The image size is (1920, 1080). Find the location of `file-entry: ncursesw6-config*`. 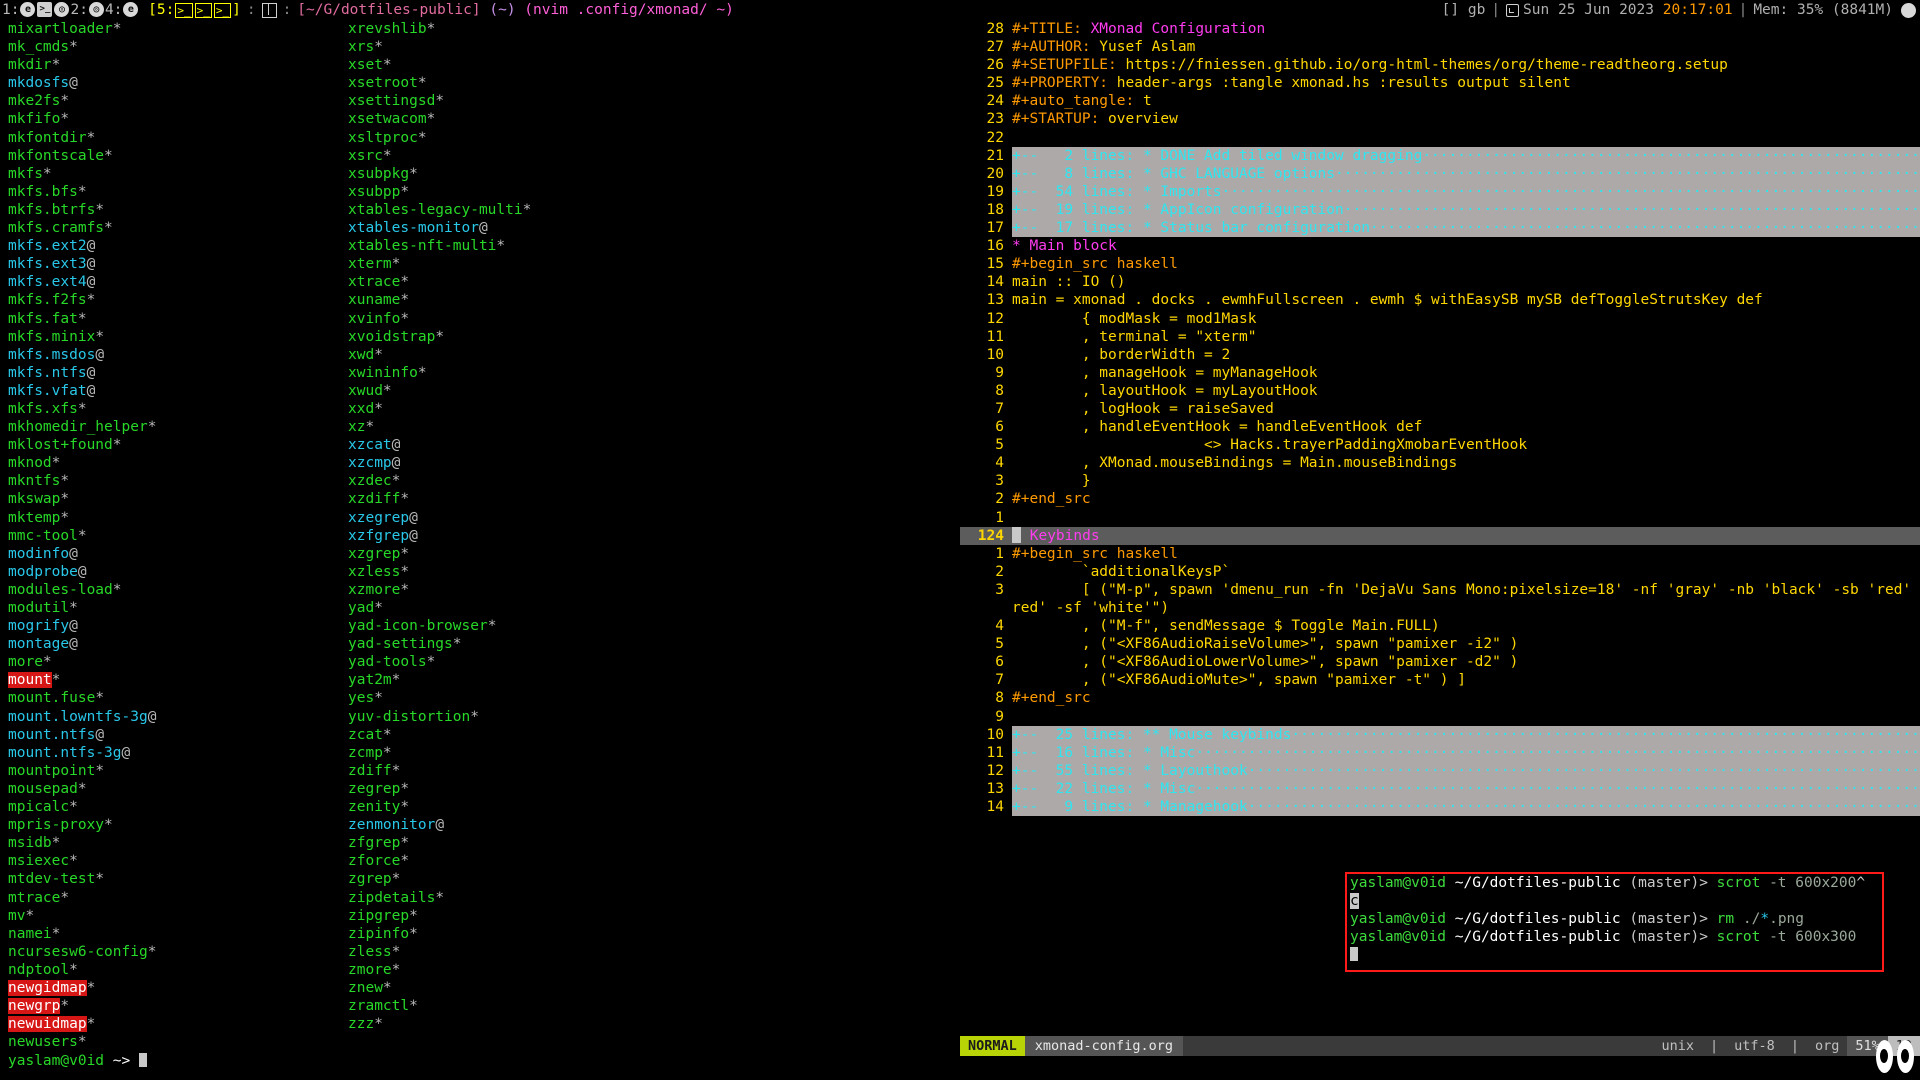

file-entry: ncursesw6-config* is located at coordinates (82, 952).